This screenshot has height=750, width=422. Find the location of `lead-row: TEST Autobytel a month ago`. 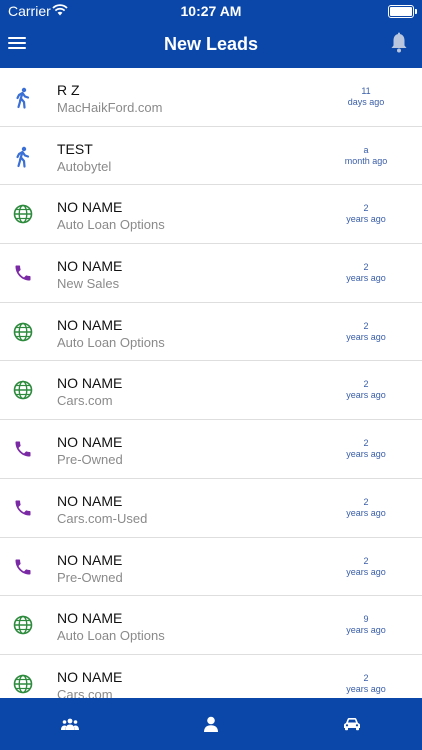

lead-row: TEST Autobytel a month ago is located at coordinates (211, 156).